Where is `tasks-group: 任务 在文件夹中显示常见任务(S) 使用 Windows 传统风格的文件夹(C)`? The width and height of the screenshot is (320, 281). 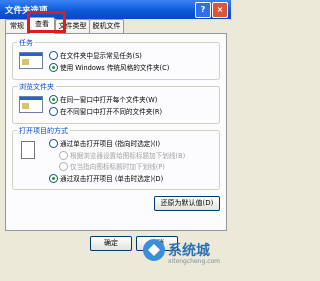 tasks-group: 任务 在文件夹中显示常见任务(S) 使用 Windows 传统风格的文件夹(C) is located at coordinates (116, 59).